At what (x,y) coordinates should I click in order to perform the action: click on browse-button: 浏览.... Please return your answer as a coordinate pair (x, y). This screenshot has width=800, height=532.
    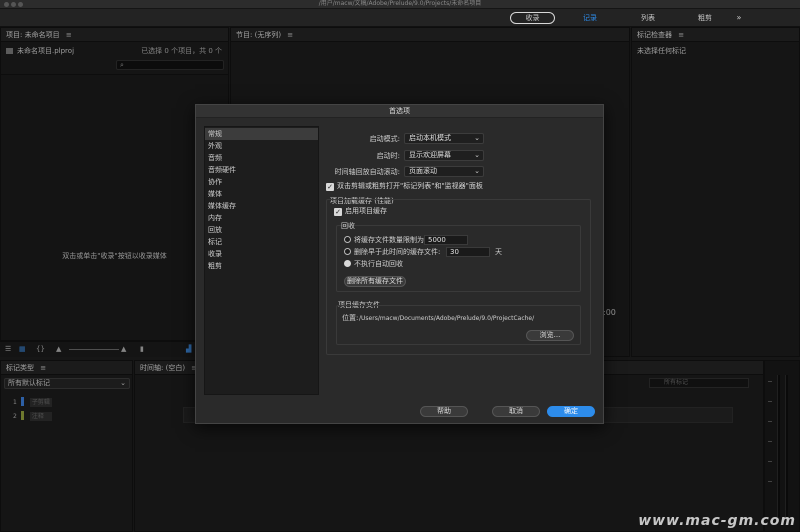
    Looking at the image, I should click on (550, 335).